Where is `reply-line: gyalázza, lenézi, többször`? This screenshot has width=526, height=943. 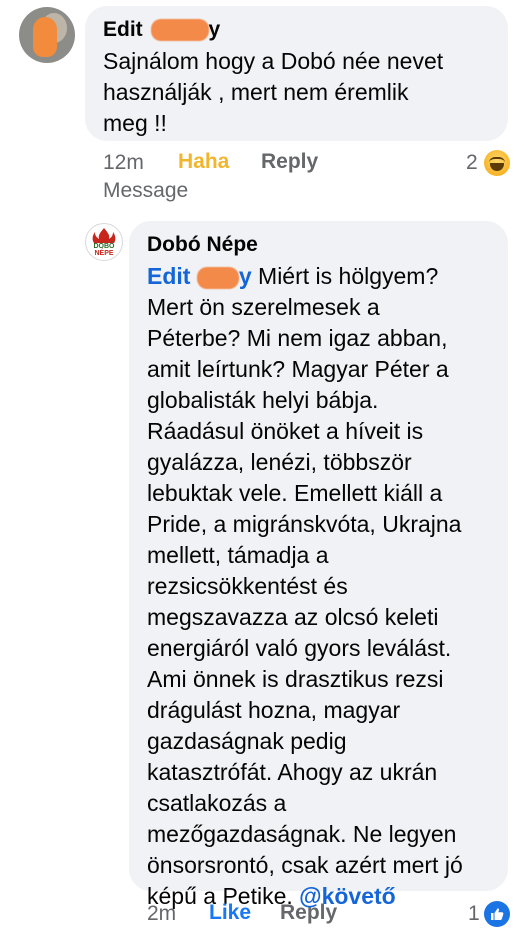
reply-line: gyalázza, lenézi, többször is located at coordinates (324, 462).